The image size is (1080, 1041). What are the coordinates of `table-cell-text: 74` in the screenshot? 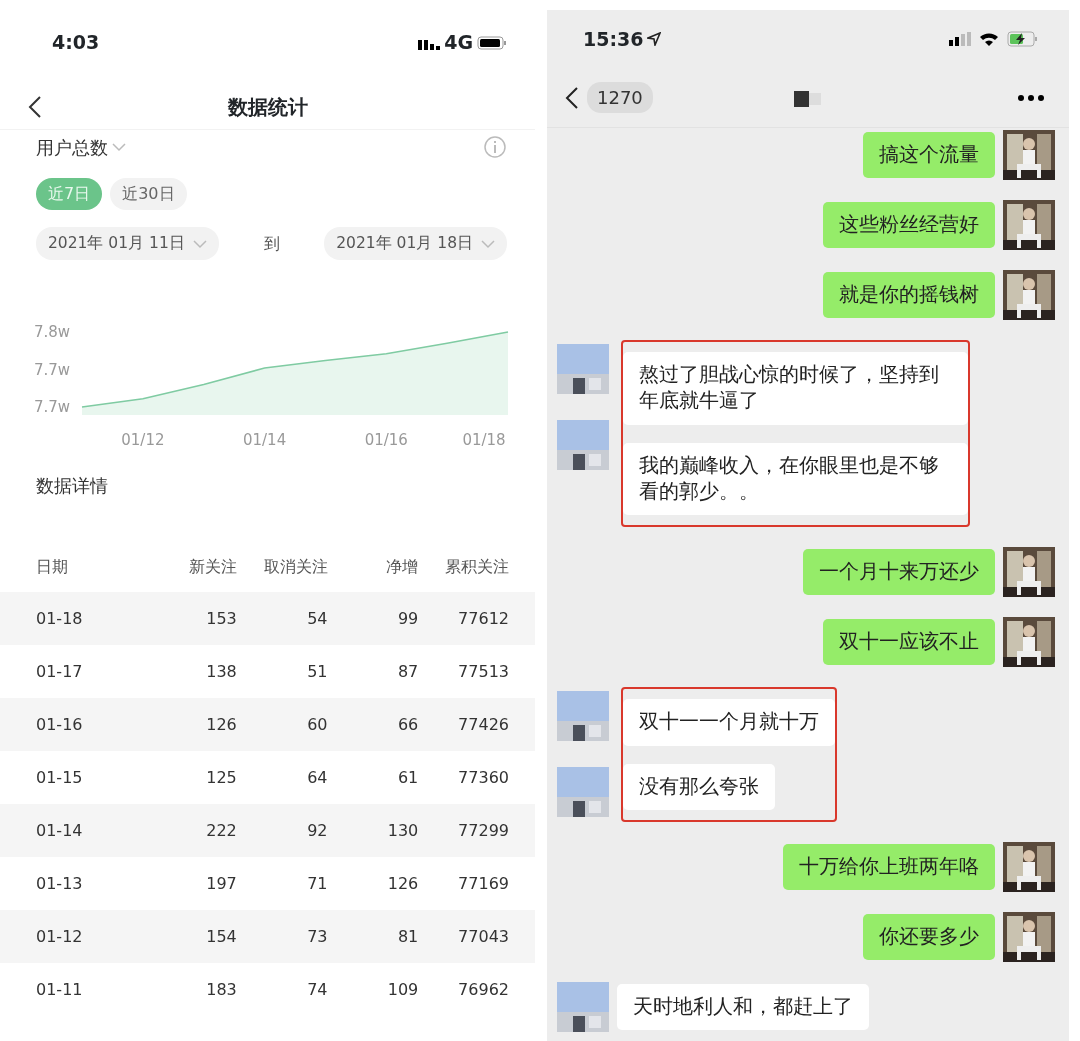 It's located at (317, 989).